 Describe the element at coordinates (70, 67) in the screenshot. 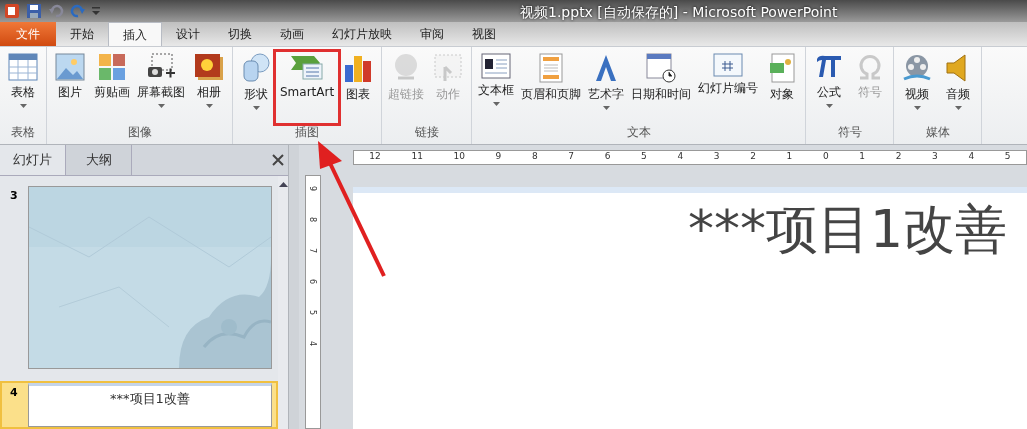

I see `picture-icon` at that location.